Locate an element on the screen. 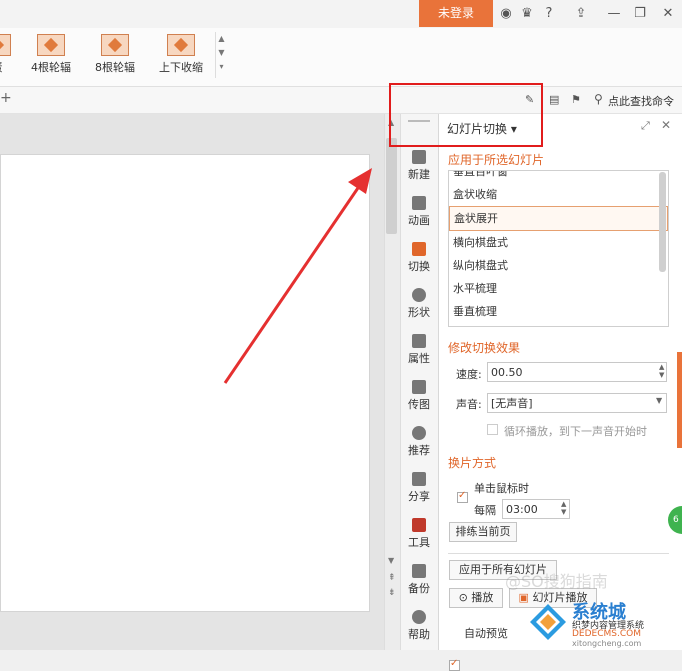 The width and height of the screenshot is (682, 671). url-text: DEDECMS.COM is located at coordinates (606, 634).